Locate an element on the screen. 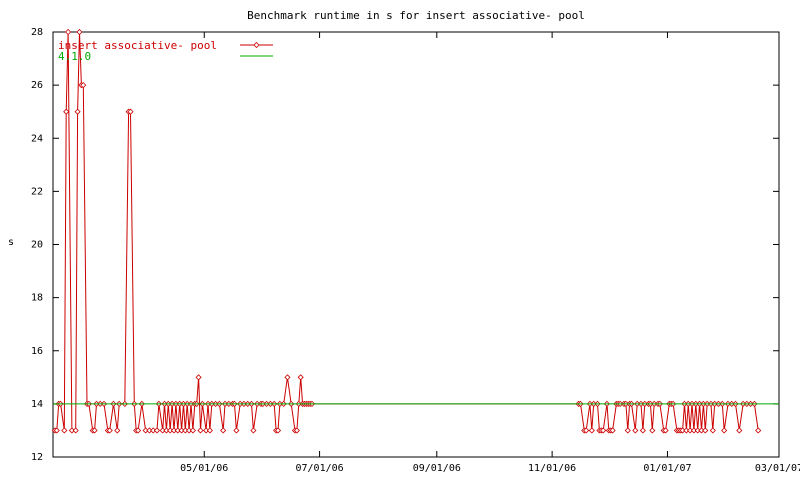 This screenshot has width=800, height=480. y-tick-label: 26 is located at coordinates (37, 85).